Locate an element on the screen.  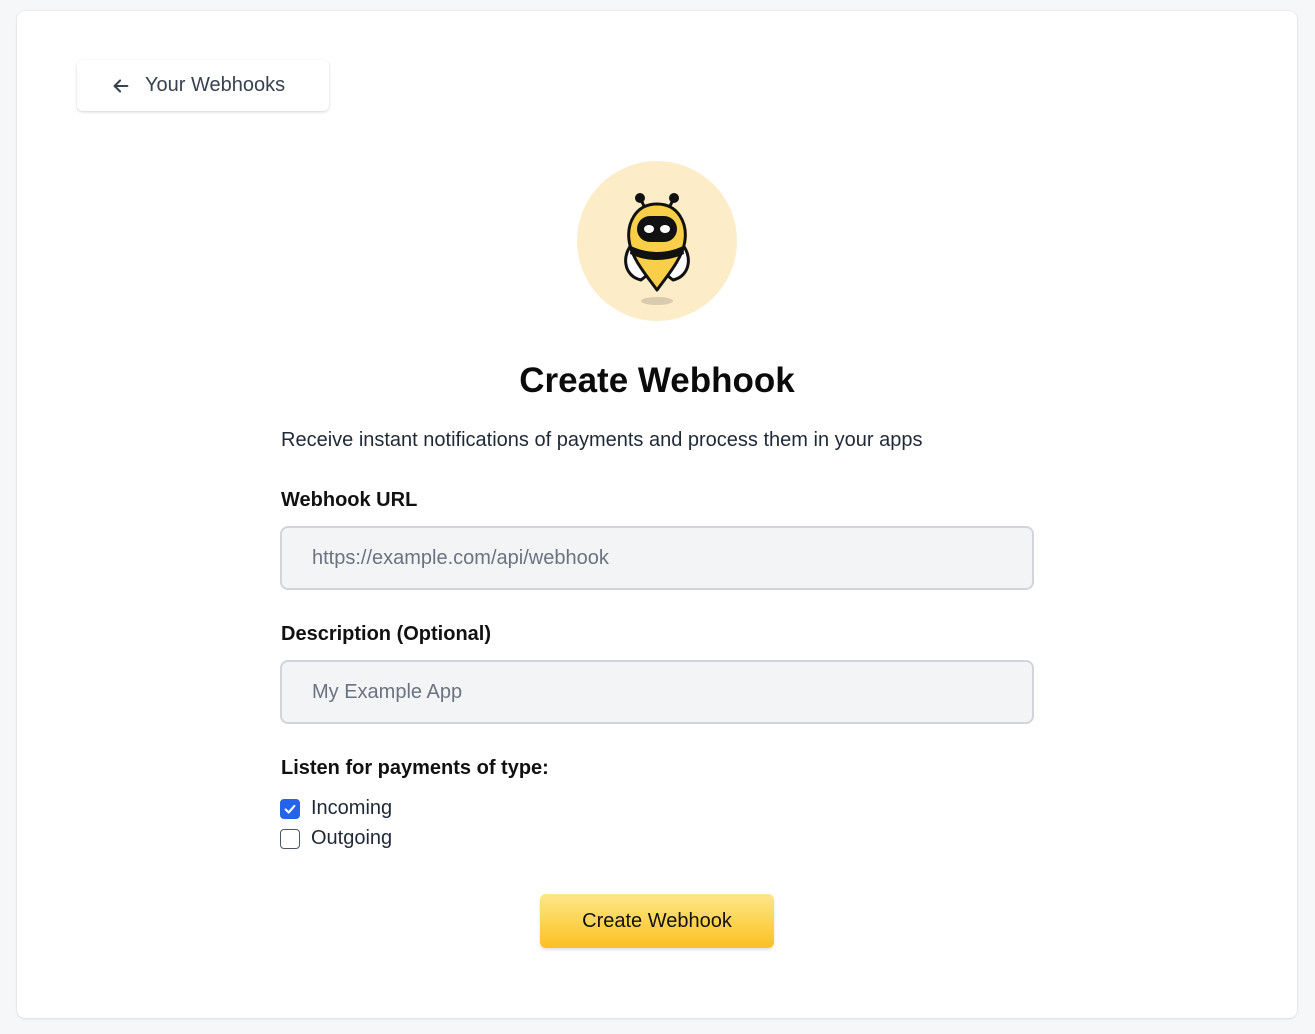
logo-avatar is located at coordinates (657, 241).